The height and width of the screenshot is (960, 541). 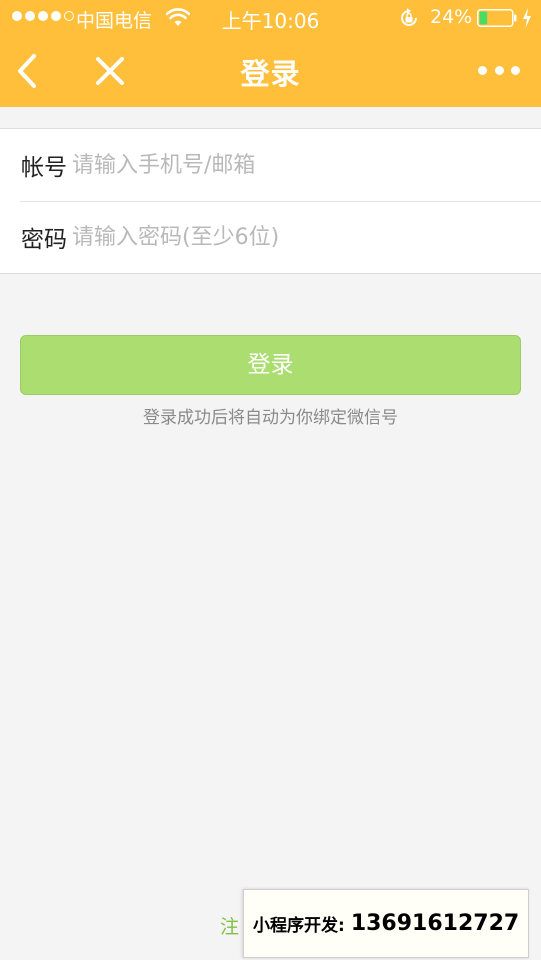 I want to click on battery-percentage: 24%, so click(x=451, y=17).